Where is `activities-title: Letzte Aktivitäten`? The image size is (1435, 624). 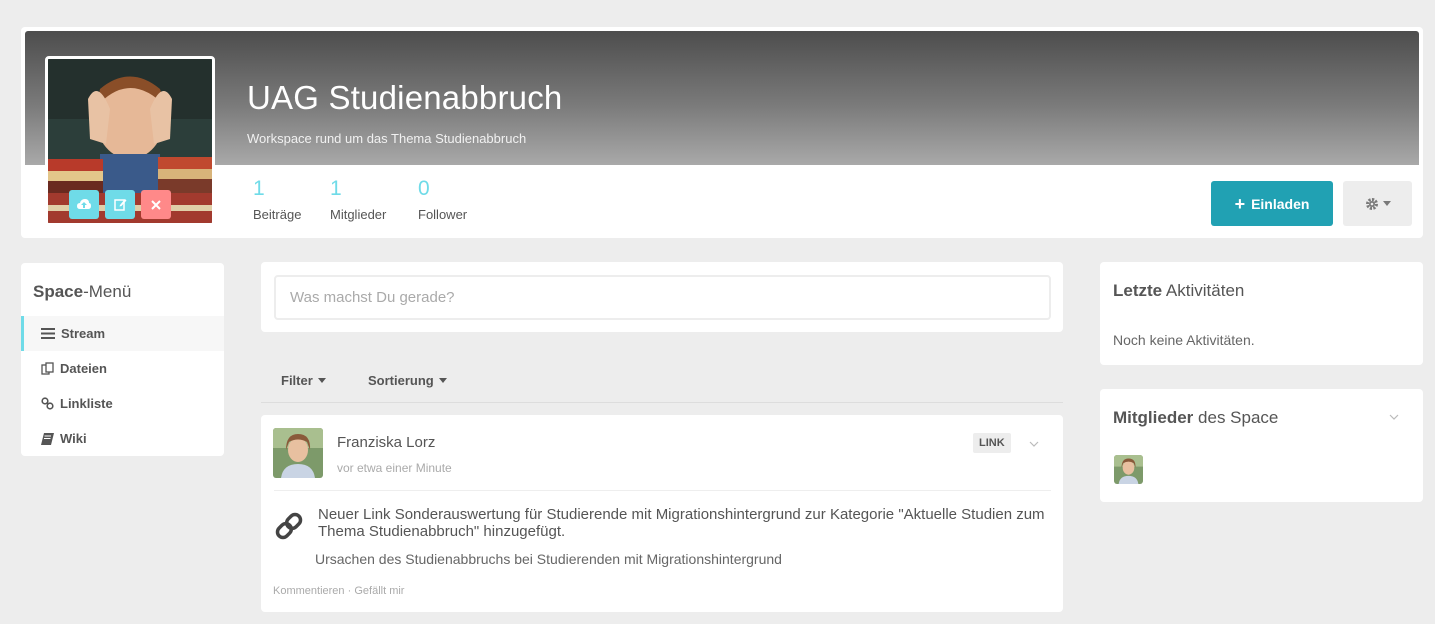 activities-title: Letzte Aktivitäten is located at coordinates (1179, 290).